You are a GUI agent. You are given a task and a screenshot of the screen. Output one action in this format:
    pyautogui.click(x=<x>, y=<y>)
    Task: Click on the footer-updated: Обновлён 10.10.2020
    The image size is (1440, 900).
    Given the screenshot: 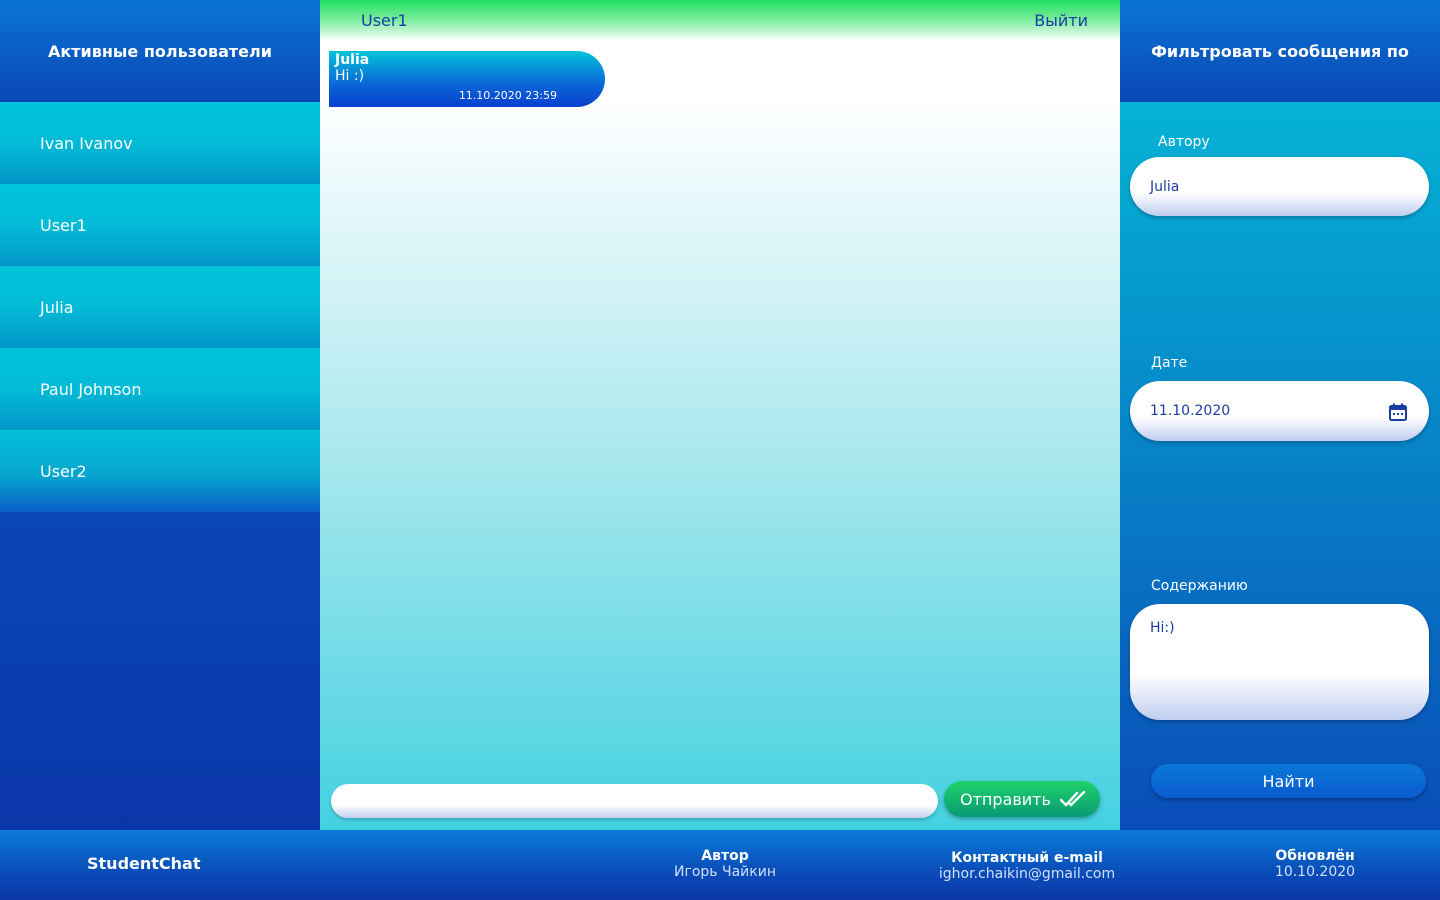 What is the action you would take?
    pyautogui.click(x=1315, y=864)
    